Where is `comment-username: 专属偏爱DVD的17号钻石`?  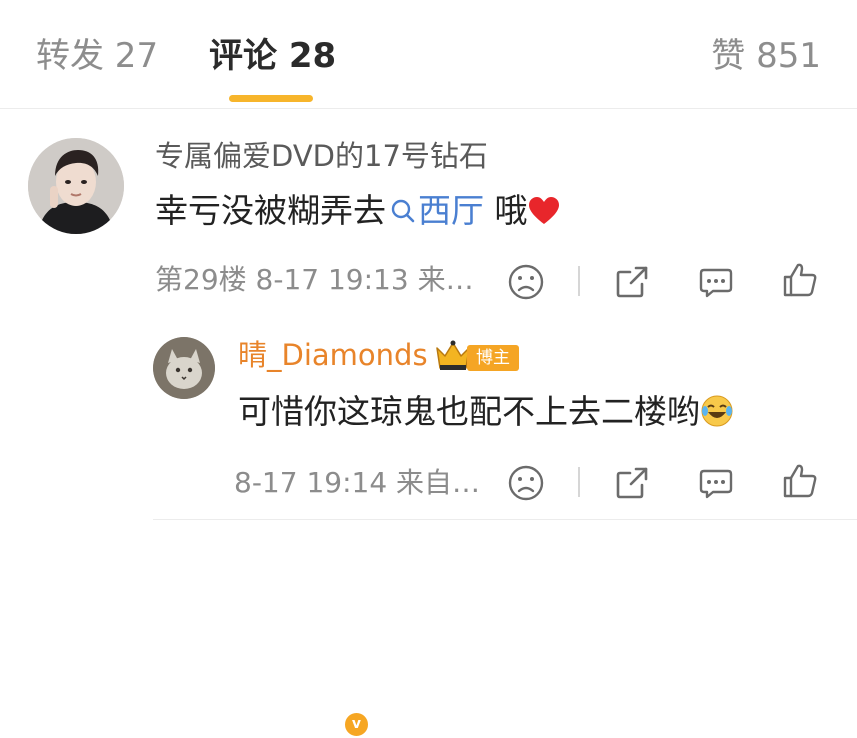
comment-username: 专属偏爱DVD的17号钻石 is located at coordinates (321, 156).